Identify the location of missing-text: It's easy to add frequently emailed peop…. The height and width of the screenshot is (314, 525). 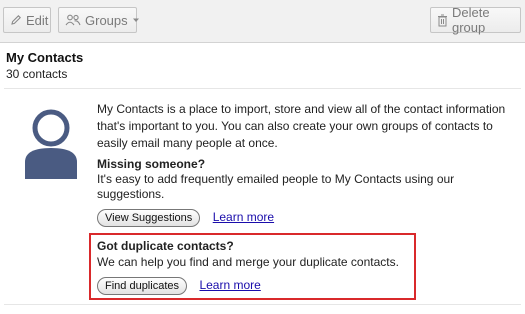
(276, 186).